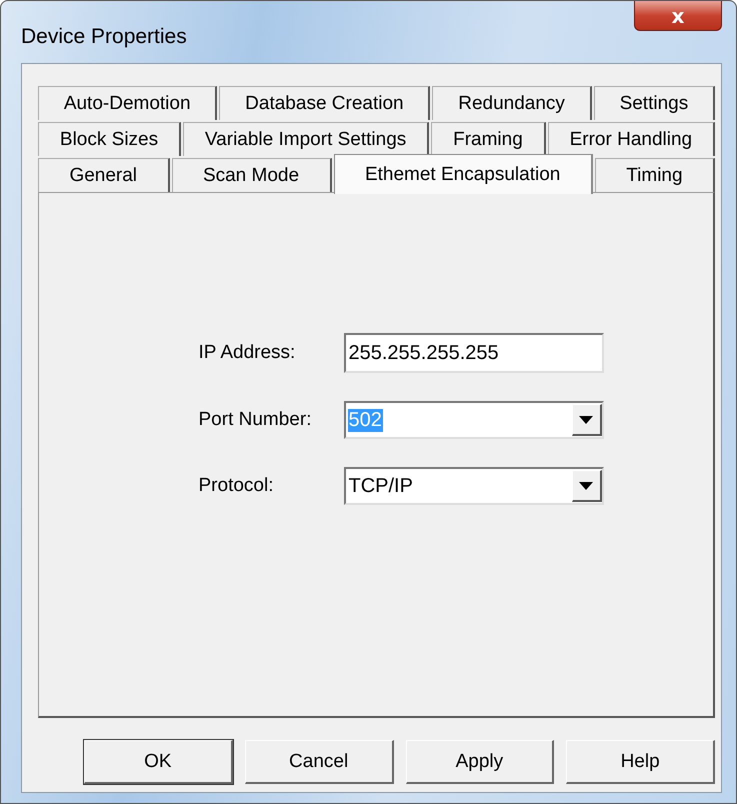 The image size is (737, 804). Describe the element at coordinates (640, 762) in the screenshot. I see `dialog-button: Help` at that location.